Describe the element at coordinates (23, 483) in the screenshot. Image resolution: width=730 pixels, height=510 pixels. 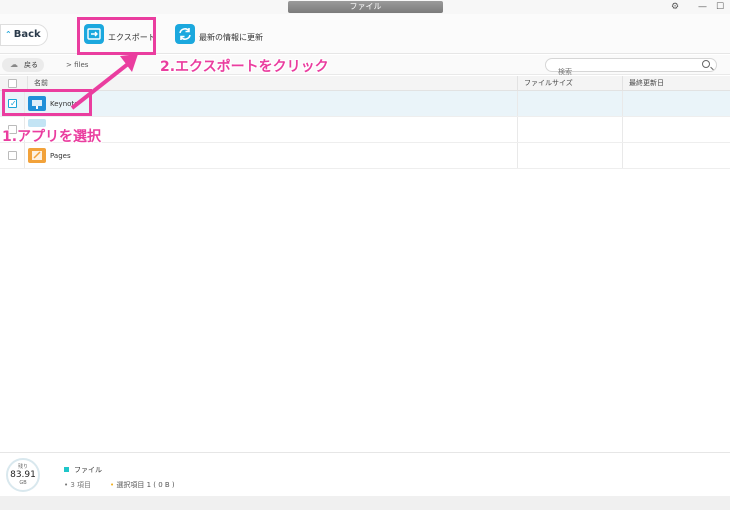
I see `storage-unit: GB` at that location.